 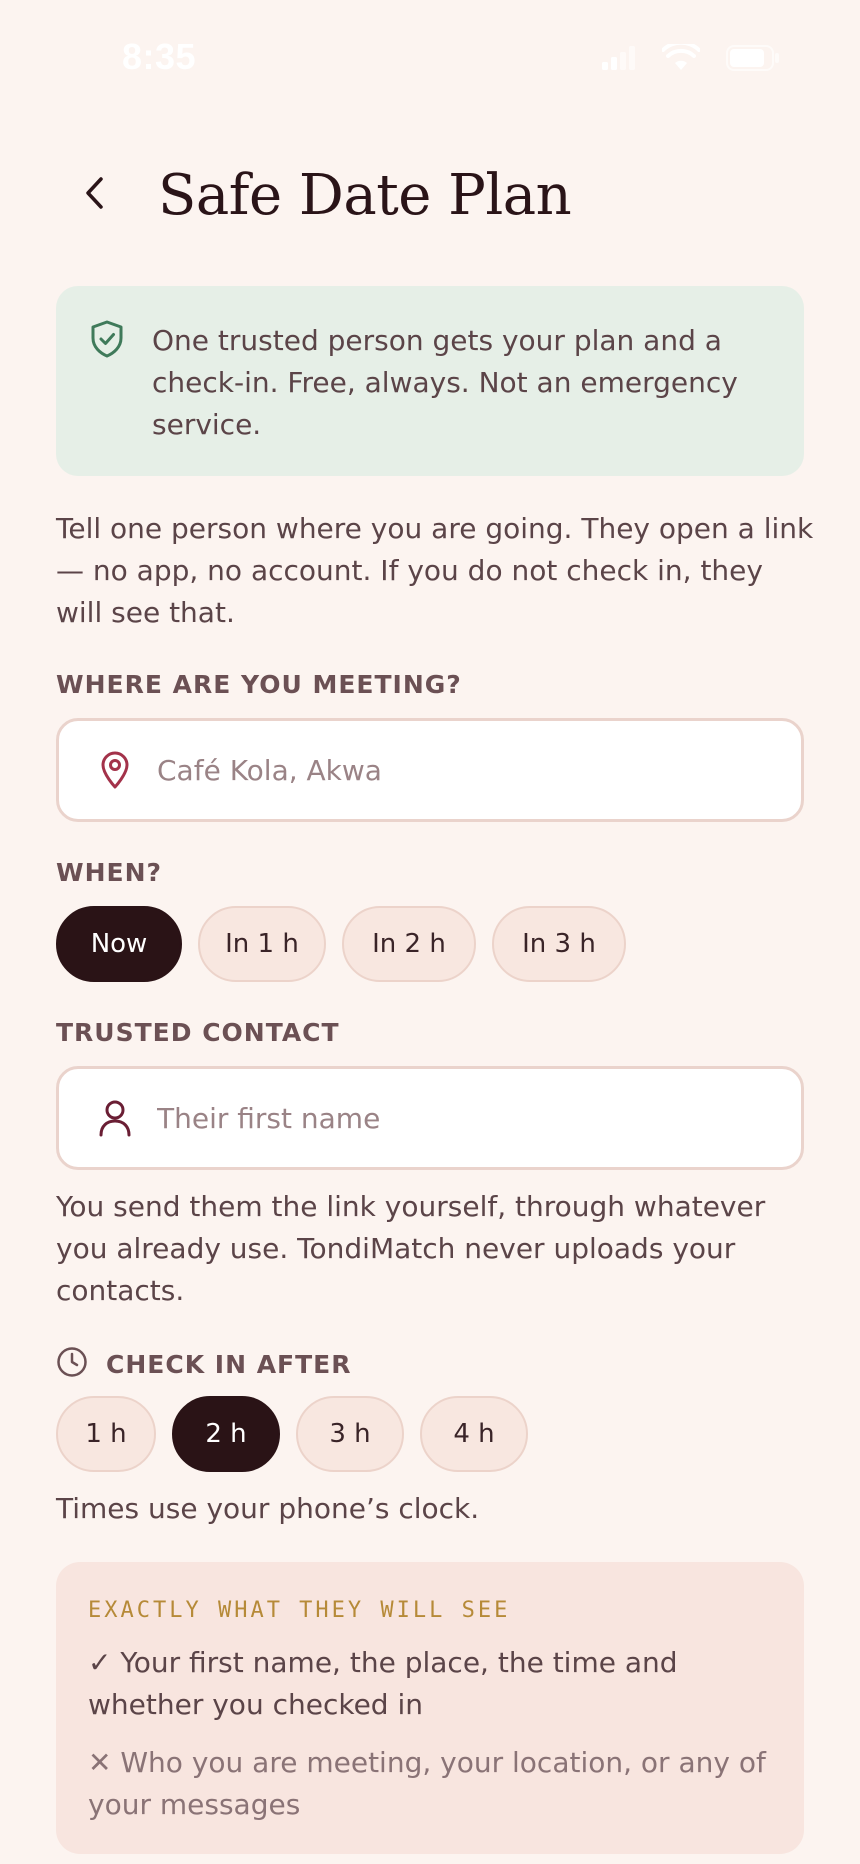 What do you see at coordinates (259, 684) in the screenshot?
I see `meeting-label: WHERE ARE YOU MEETING?` at bounding box center [259, 684].